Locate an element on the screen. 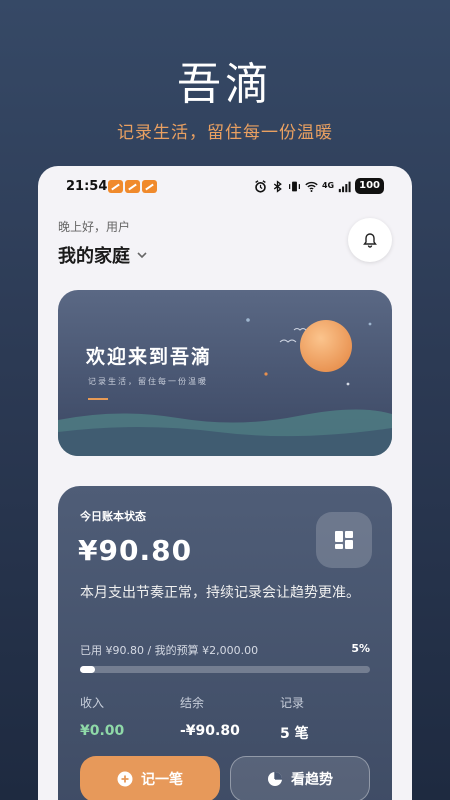 The image size is (450, 800). view-trend-label: 看趋势 is located at coordinates (312, 780).